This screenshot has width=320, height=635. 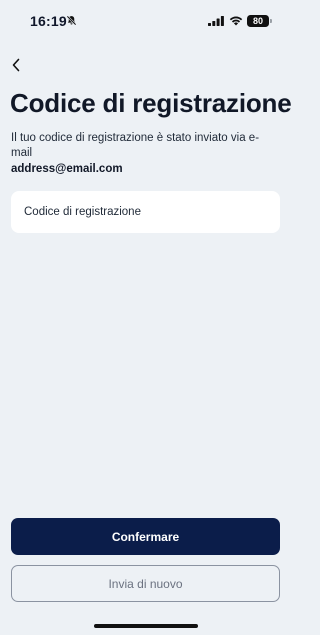 I want to click on home-indicator, so click(x=146, y=626).